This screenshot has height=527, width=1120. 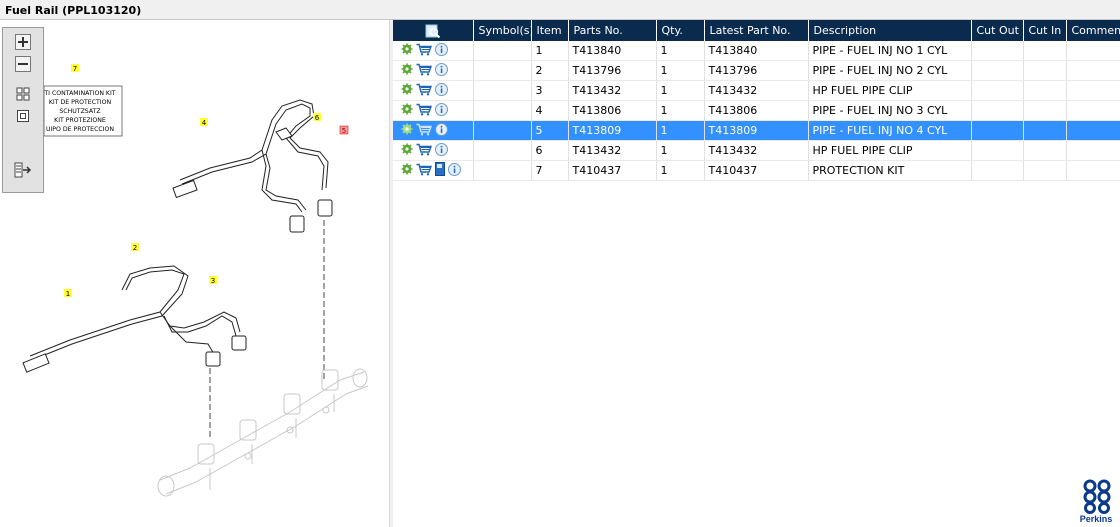 I want to click on callout-7: 7, so click(x=75, y=68).